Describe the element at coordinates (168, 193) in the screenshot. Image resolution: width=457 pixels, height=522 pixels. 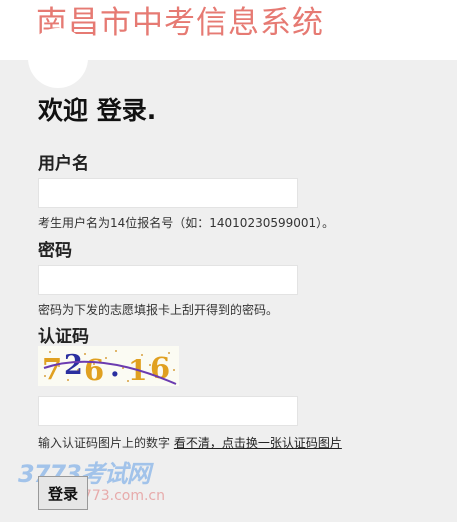
I see `username-input` at that location.